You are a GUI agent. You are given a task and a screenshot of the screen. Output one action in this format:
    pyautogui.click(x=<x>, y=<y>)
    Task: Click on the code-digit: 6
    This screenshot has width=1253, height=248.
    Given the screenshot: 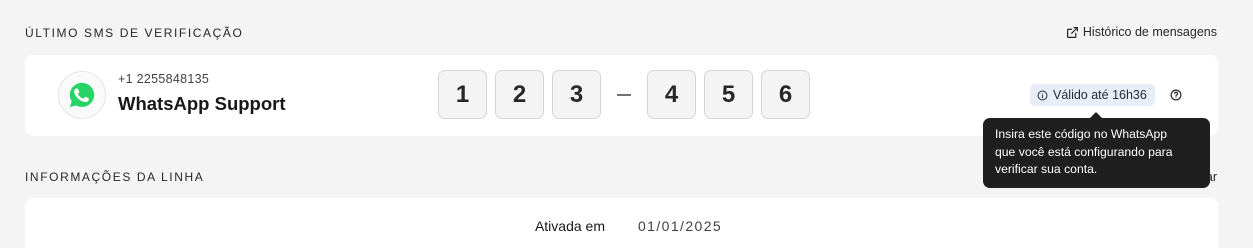 What is the action you would take?
    pyautogui.click(x=785, y=94)
    